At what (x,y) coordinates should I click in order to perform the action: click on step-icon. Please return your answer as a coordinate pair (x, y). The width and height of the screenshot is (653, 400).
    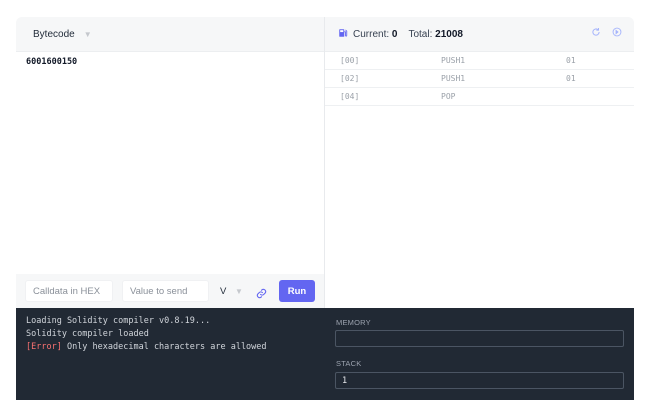
    Looking at the image, I should click on (617, 33).